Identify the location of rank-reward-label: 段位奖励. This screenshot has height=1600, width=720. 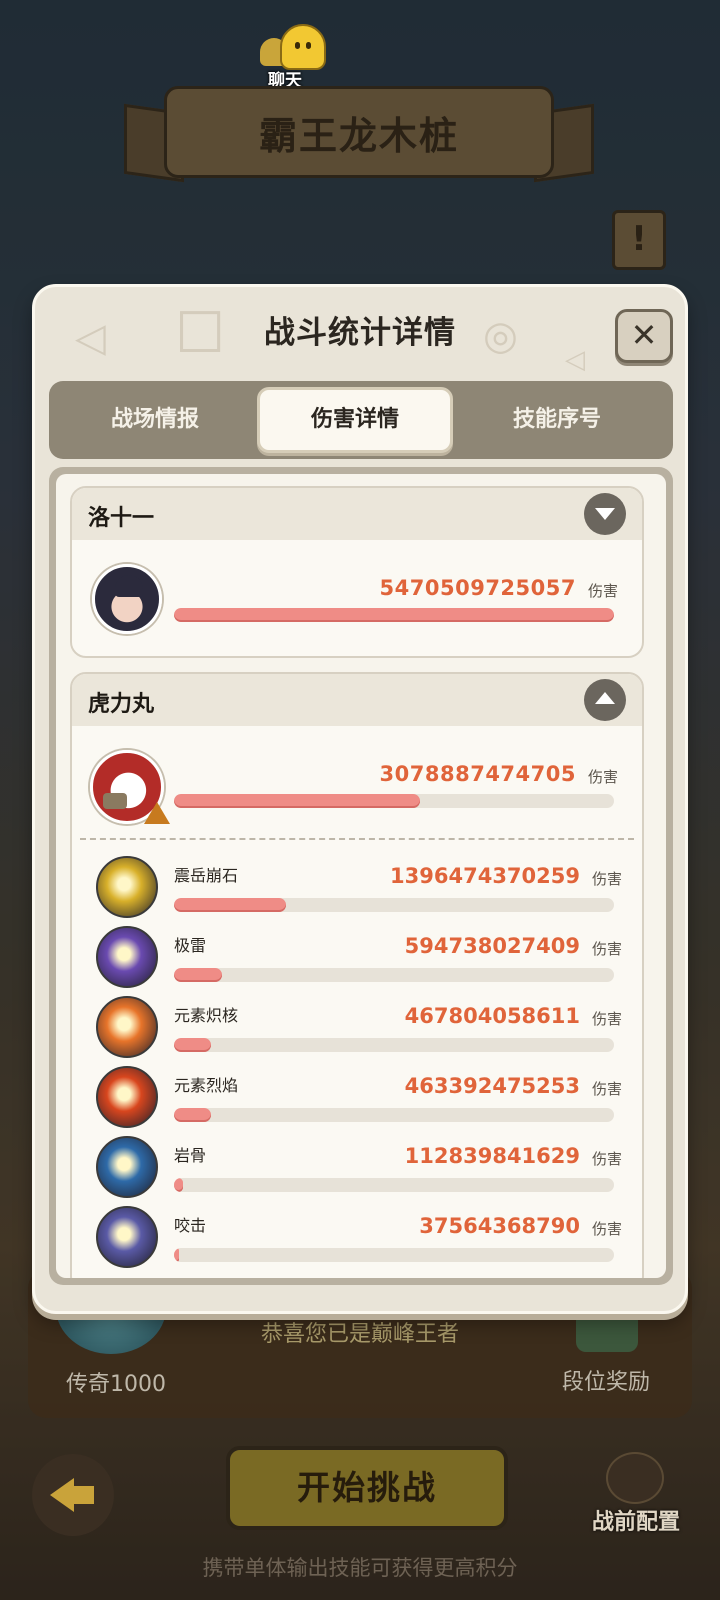
(606, 1380).